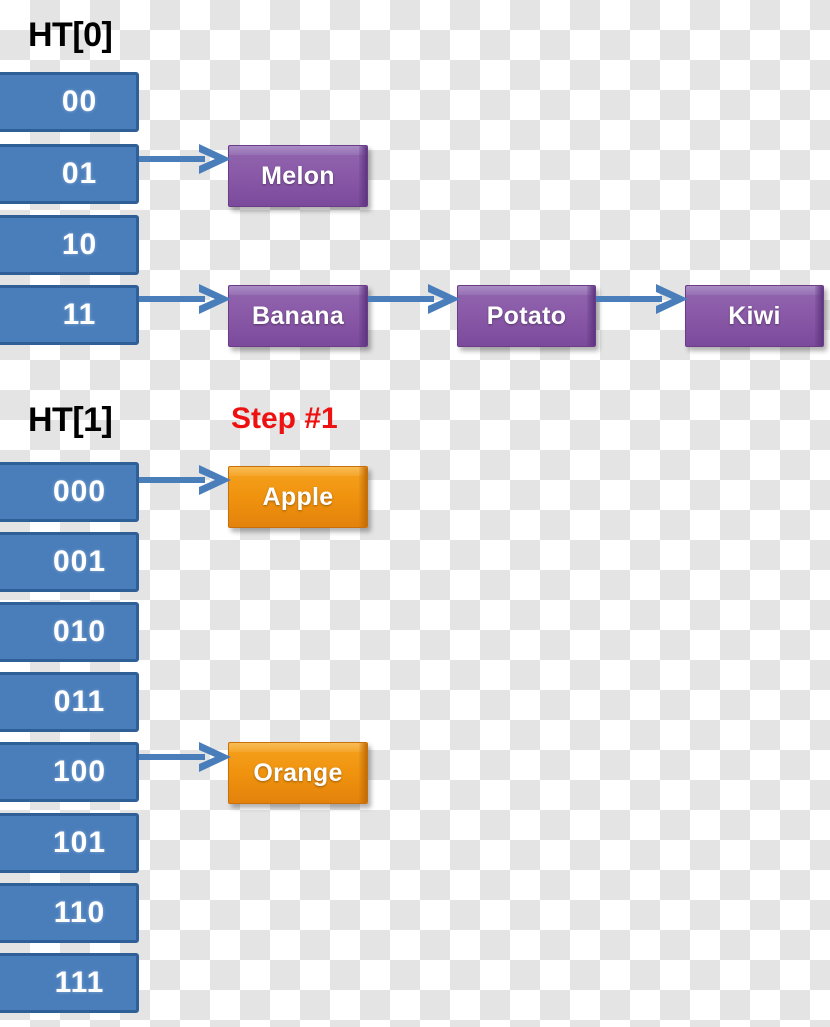  I want to click on chain-node-potato: Potato, so click(526, 316).